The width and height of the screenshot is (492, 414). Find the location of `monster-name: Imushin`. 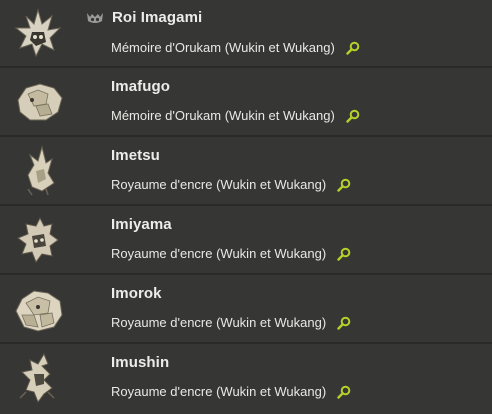

monster-name: Imushin is located at coordinates (140, 362).